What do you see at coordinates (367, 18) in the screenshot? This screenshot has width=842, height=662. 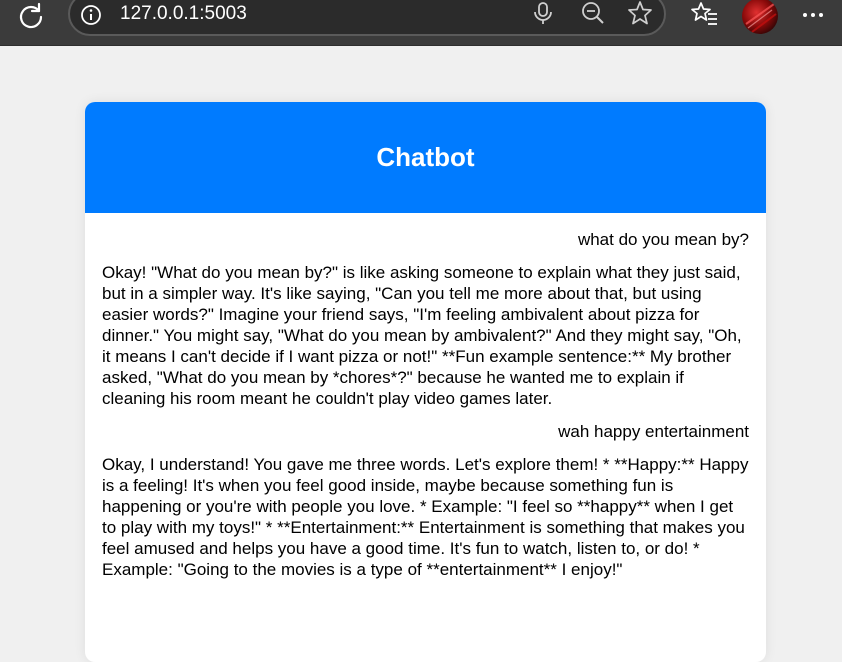 I see `address-bar: 127.0.0.1:5003` at bounding box center [367, 18].